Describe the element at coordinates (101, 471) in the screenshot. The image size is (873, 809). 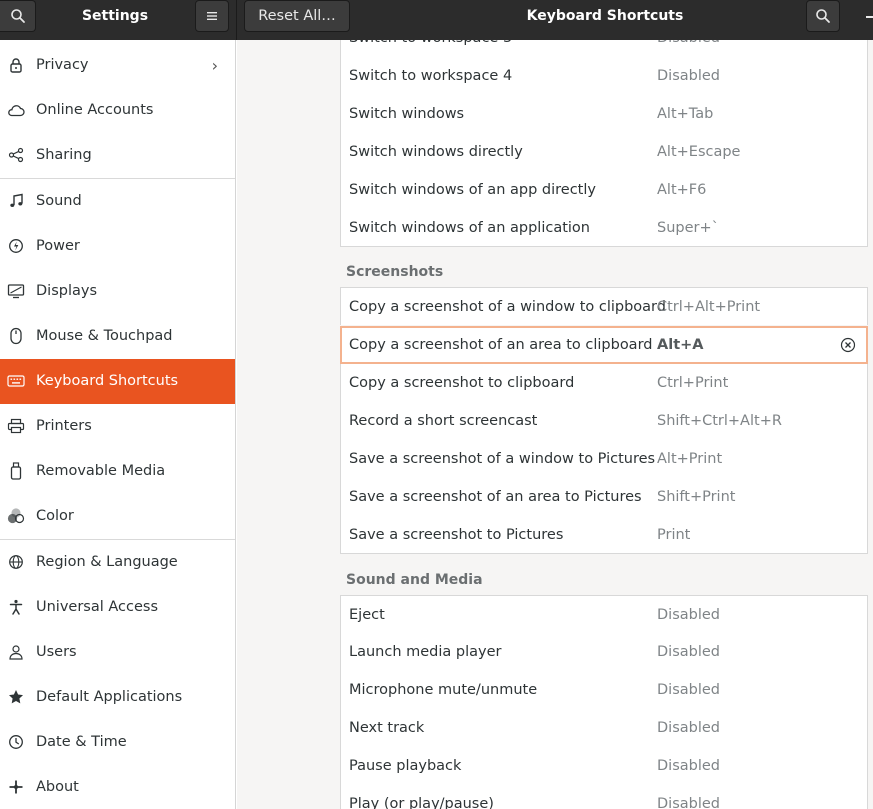
I see `sidebar-item-label: Removable Media` at that location.